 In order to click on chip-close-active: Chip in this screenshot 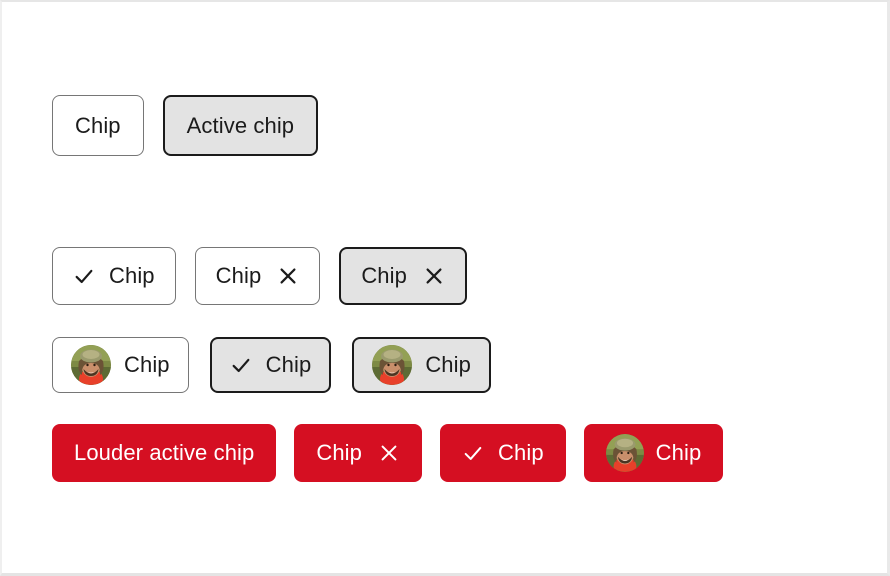, I will do `click(403, 276)`.